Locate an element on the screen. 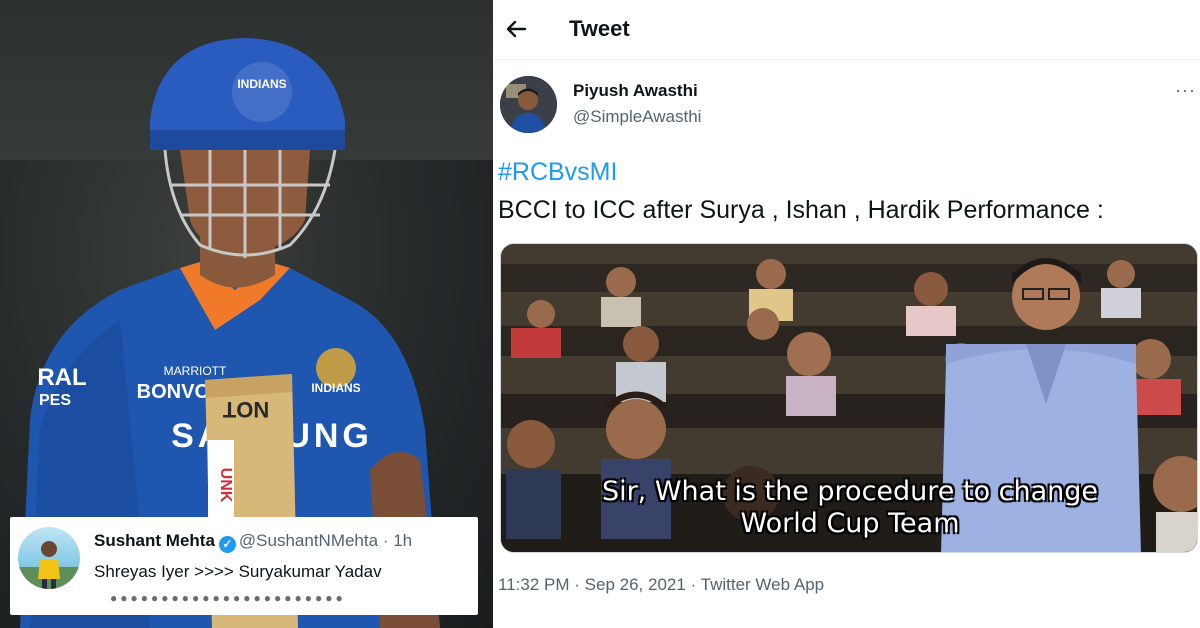  tweet-hashtag: #RCBvsMI is located at coordinates (557, 172).